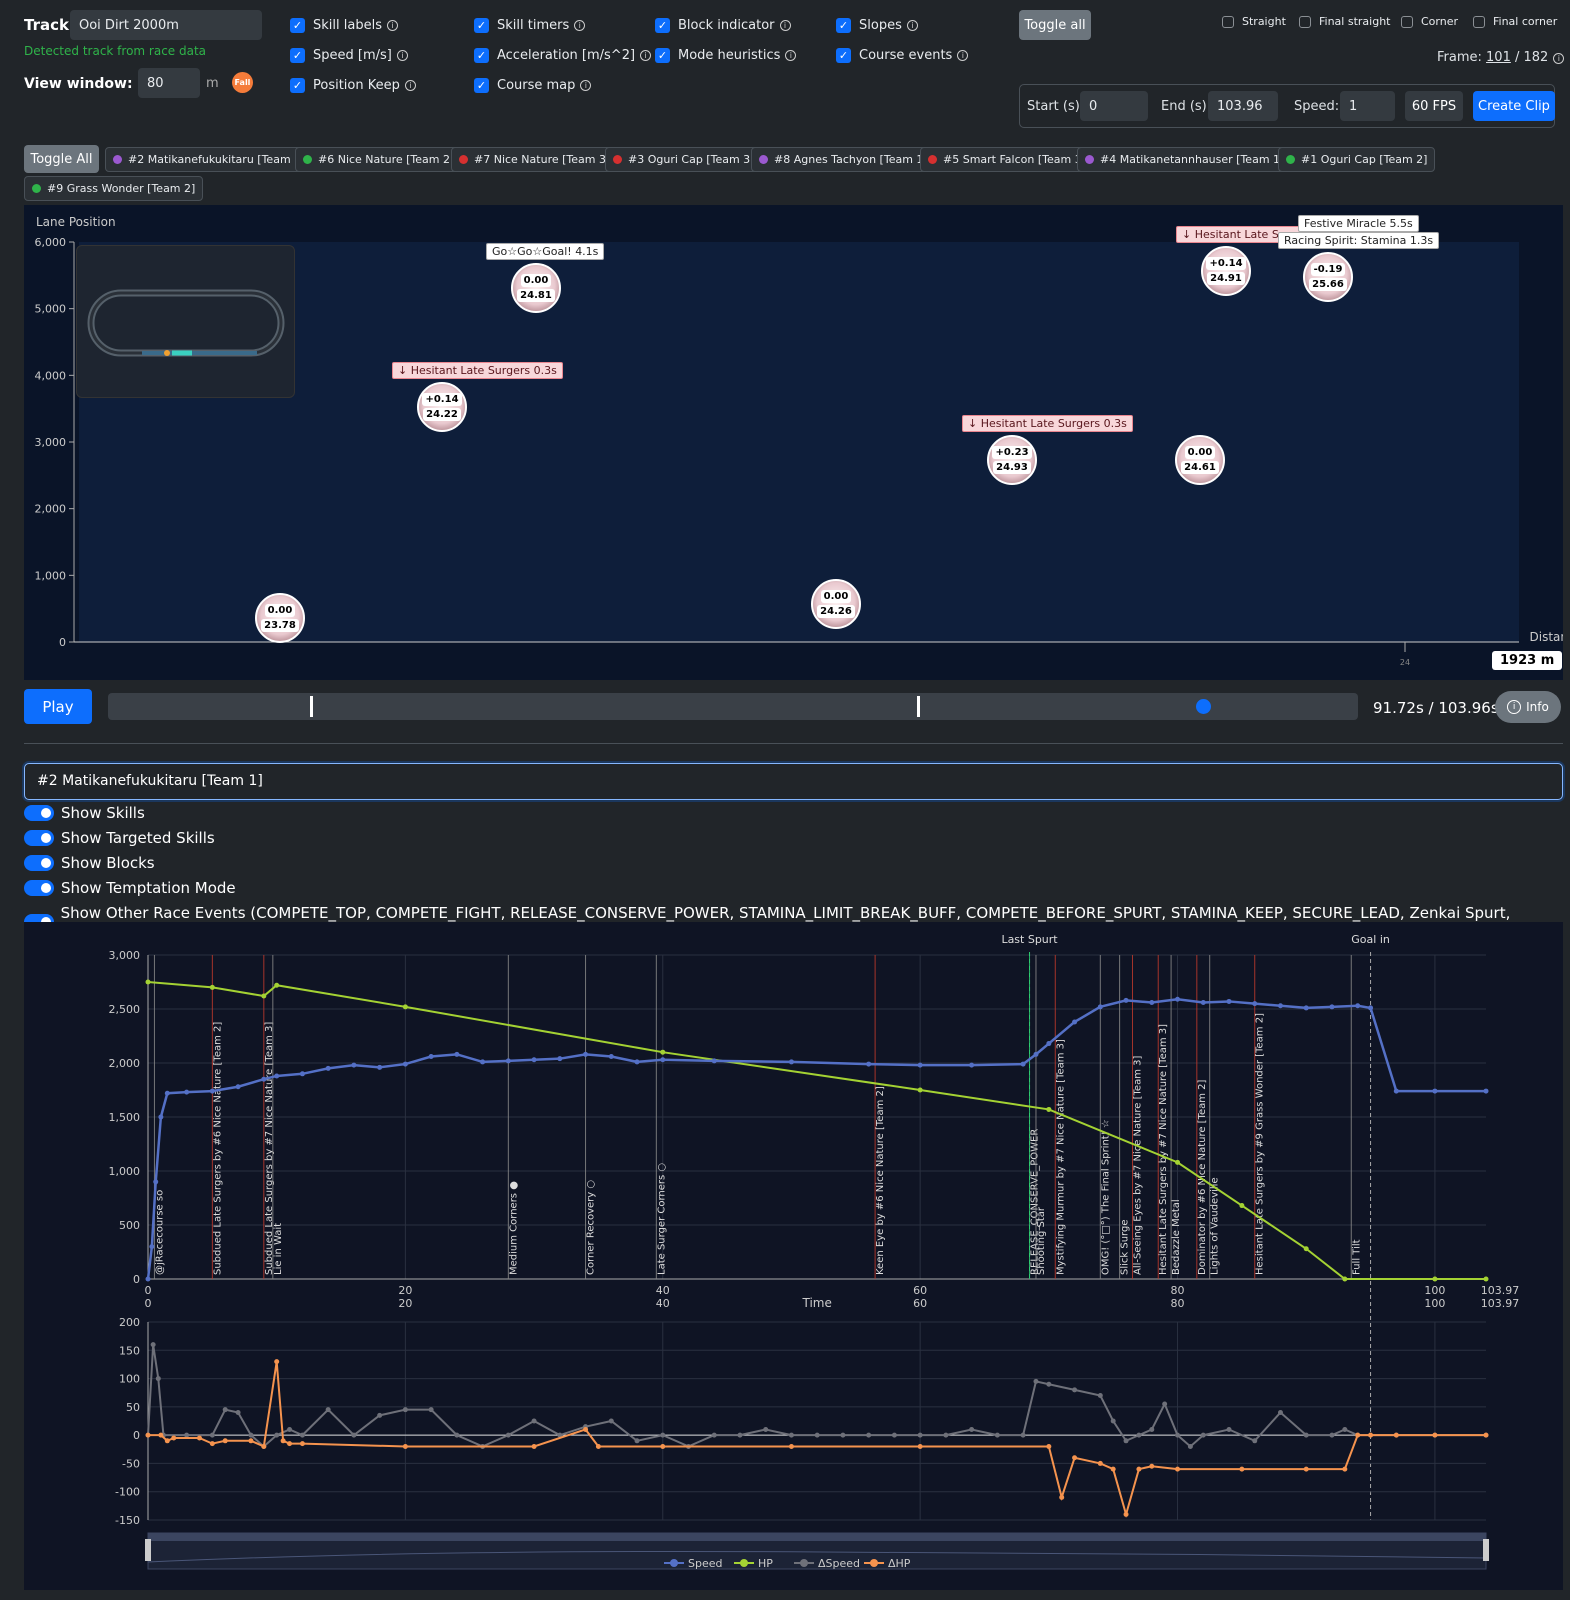  I want to click on legend-label: Speed, so click(705, 1563).